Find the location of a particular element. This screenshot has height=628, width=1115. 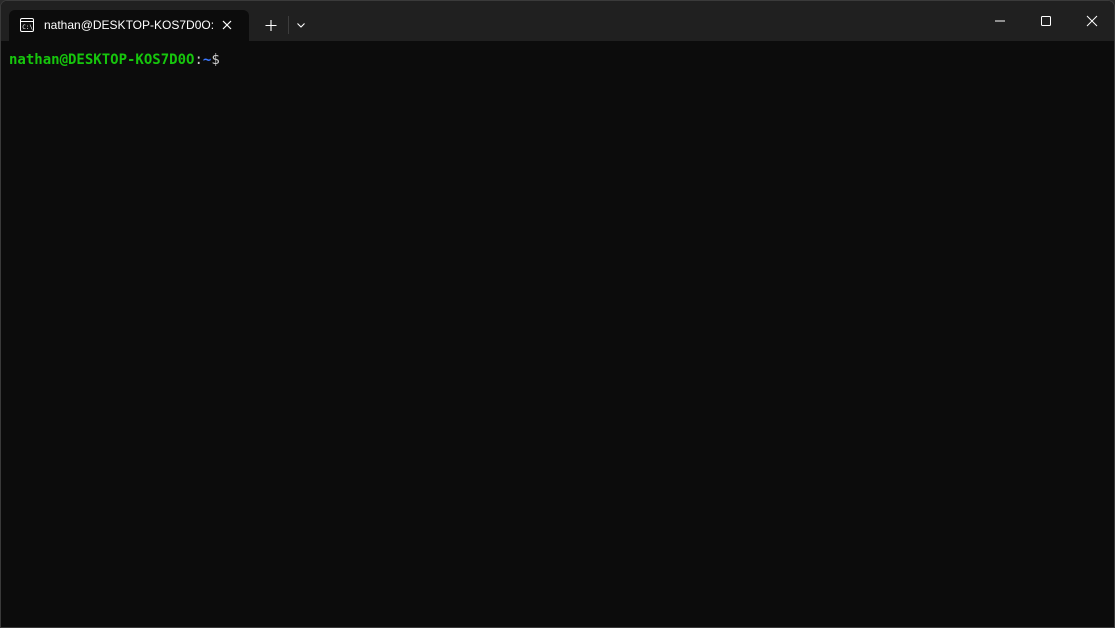

close-icon is located at coordinates (1092, 21).